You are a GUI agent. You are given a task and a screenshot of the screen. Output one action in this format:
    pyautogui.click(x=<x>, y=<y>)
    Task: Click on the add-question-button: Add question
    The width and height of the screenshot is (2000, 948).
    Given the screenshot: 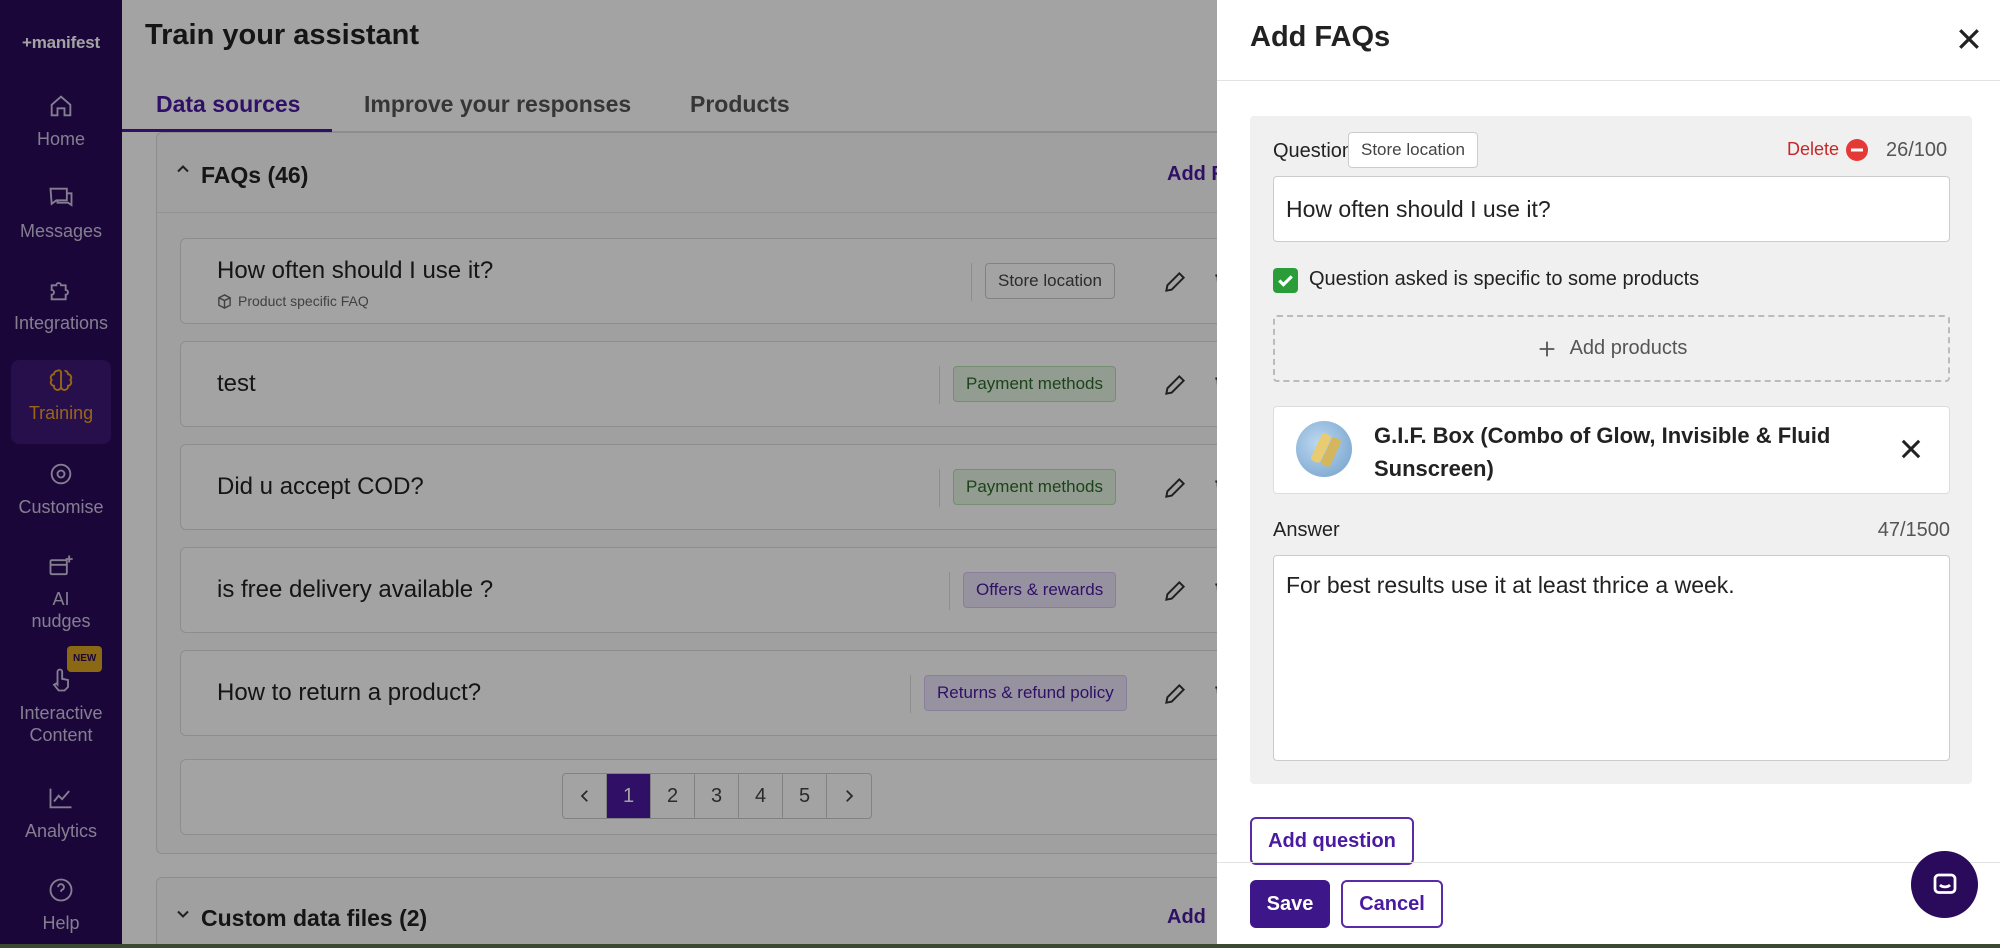 What is the action you would take?
    pyautogui.click(x=1332, y=841)
    